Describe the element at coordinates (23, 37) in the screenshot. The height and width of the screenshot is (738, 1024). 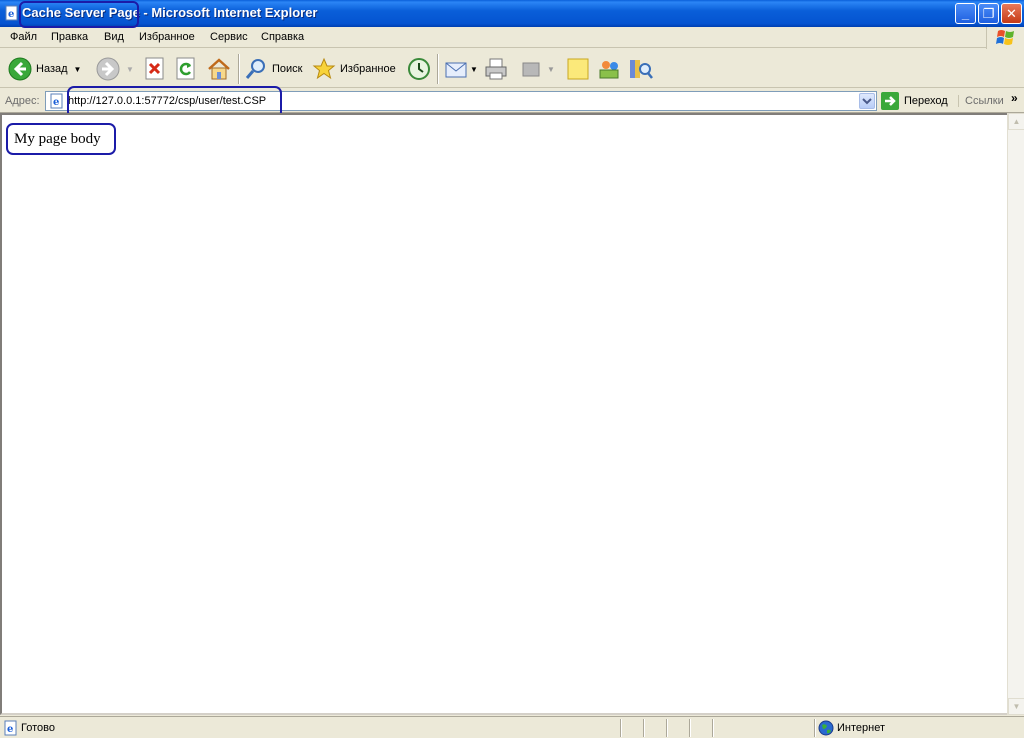
I see `menu-file: Файл` at that location.